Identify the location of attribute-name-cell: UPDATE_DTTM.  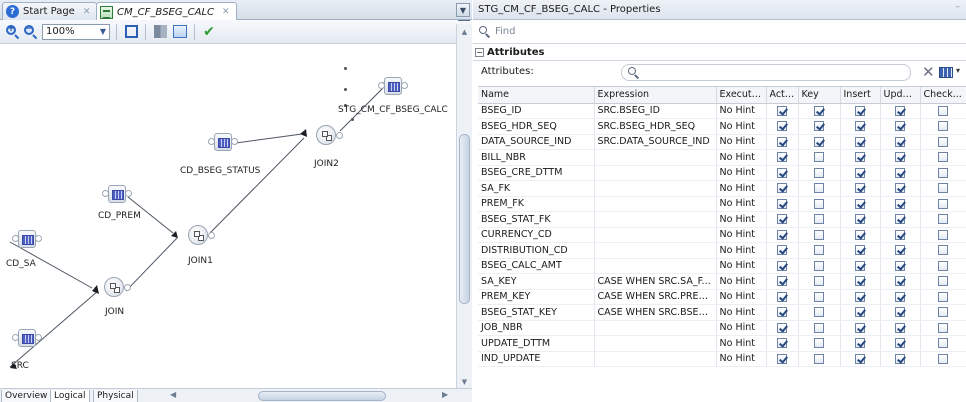
(536, 343).